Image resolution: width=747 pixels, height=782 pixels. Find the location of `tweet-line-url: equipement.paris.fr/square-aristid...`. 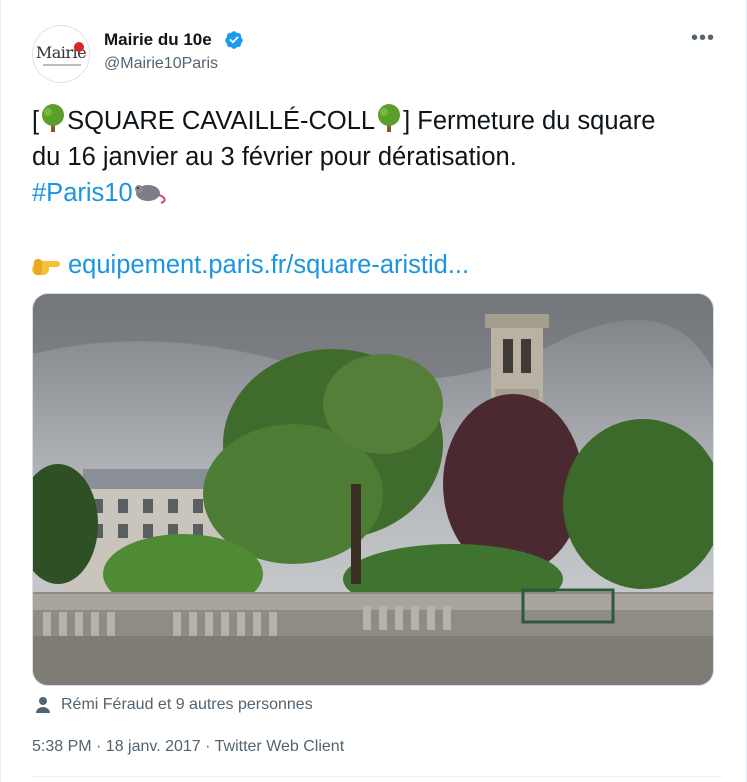

tweet-line-url: equipement.paris.fr/square-aristid... is located at coordinates (377, 265).